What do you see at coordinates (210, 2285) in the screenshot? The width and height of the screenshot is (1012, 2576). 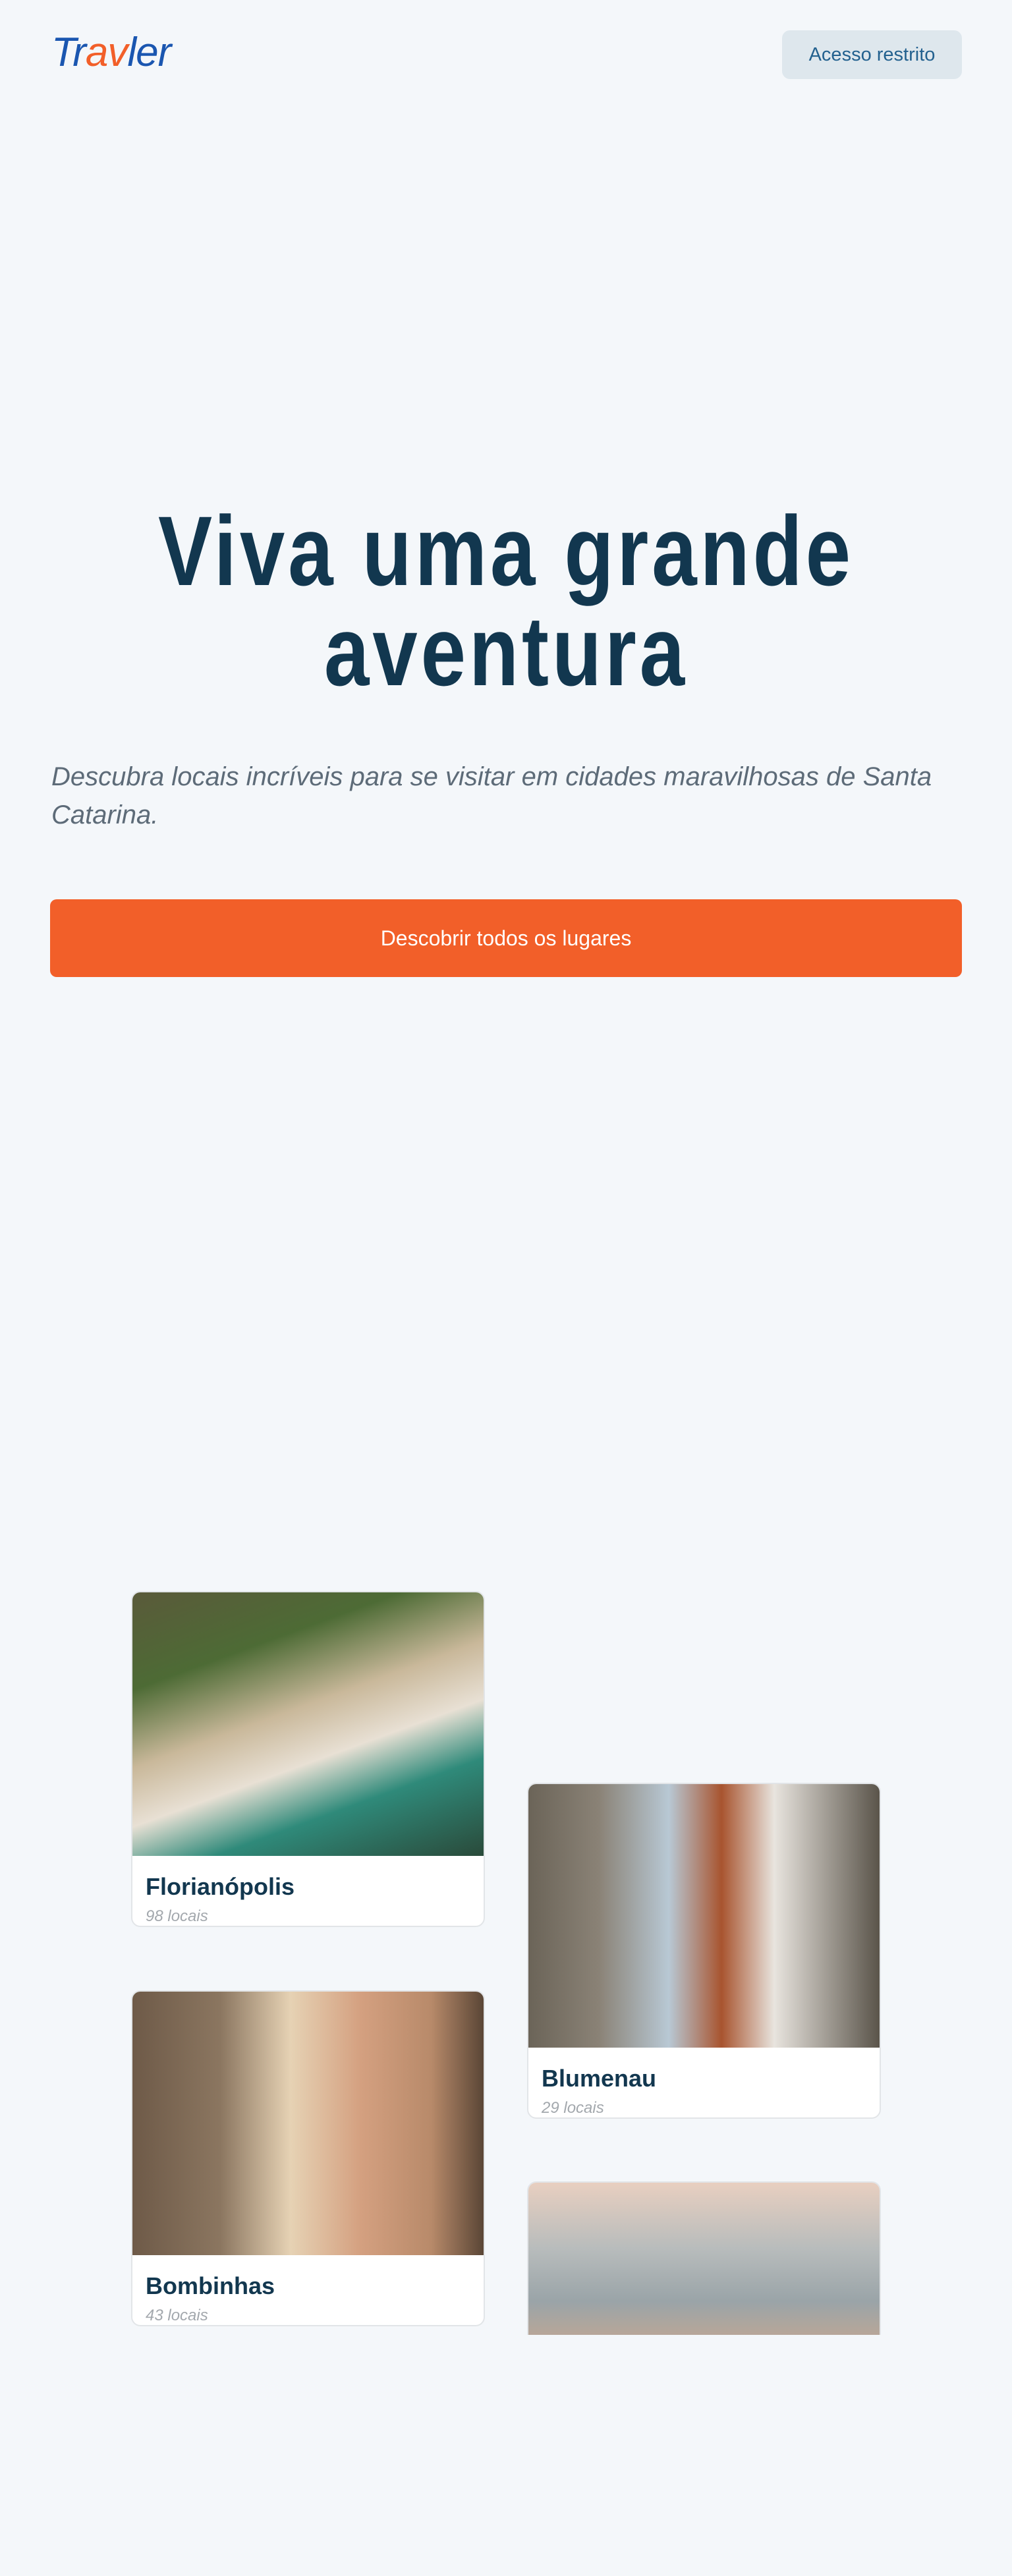 I see `city-name: Bombinhas` at bounding box center [210, 2285].